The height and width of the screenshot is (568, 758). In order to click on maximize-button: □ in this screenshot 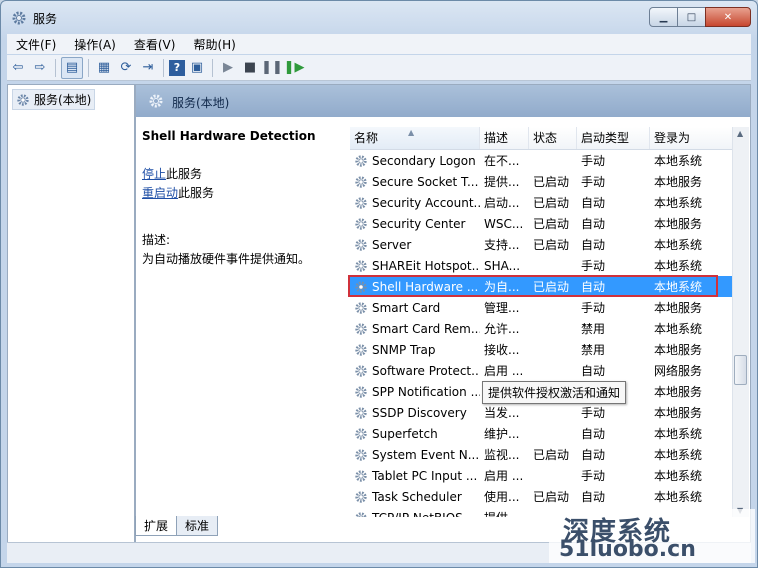, I will do `click(691, 17)`.